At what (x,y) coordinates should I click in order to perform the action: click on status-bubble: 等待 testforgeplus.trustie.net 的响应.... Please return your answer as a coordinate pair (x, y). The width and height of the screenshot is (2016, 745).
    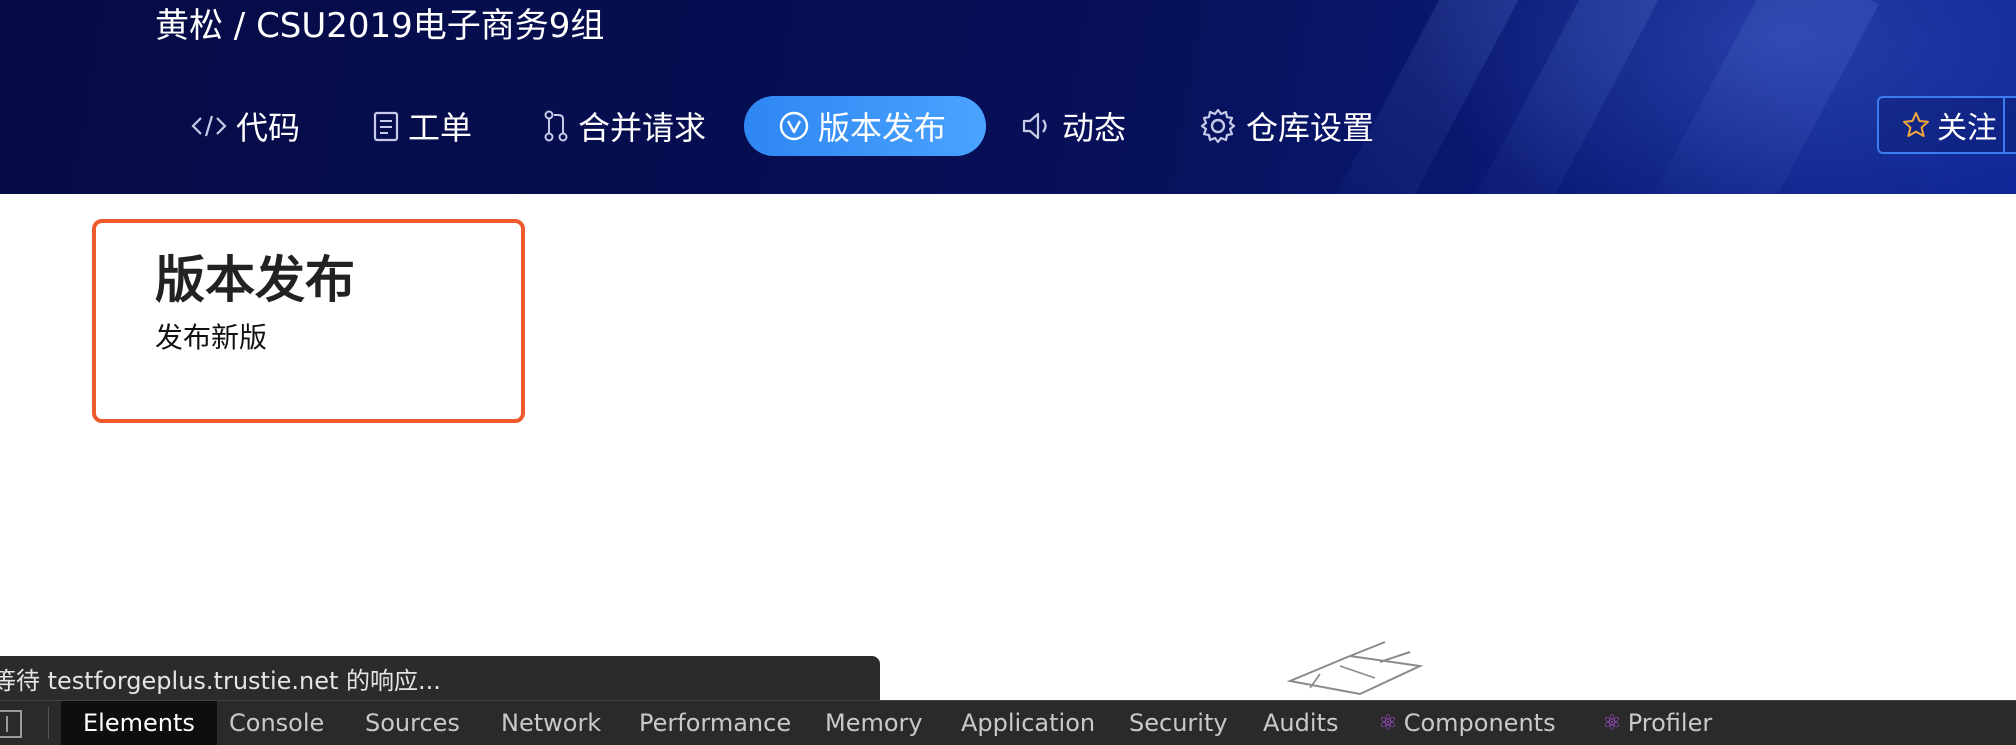
    Looking at the image, I should click on (440, 678).